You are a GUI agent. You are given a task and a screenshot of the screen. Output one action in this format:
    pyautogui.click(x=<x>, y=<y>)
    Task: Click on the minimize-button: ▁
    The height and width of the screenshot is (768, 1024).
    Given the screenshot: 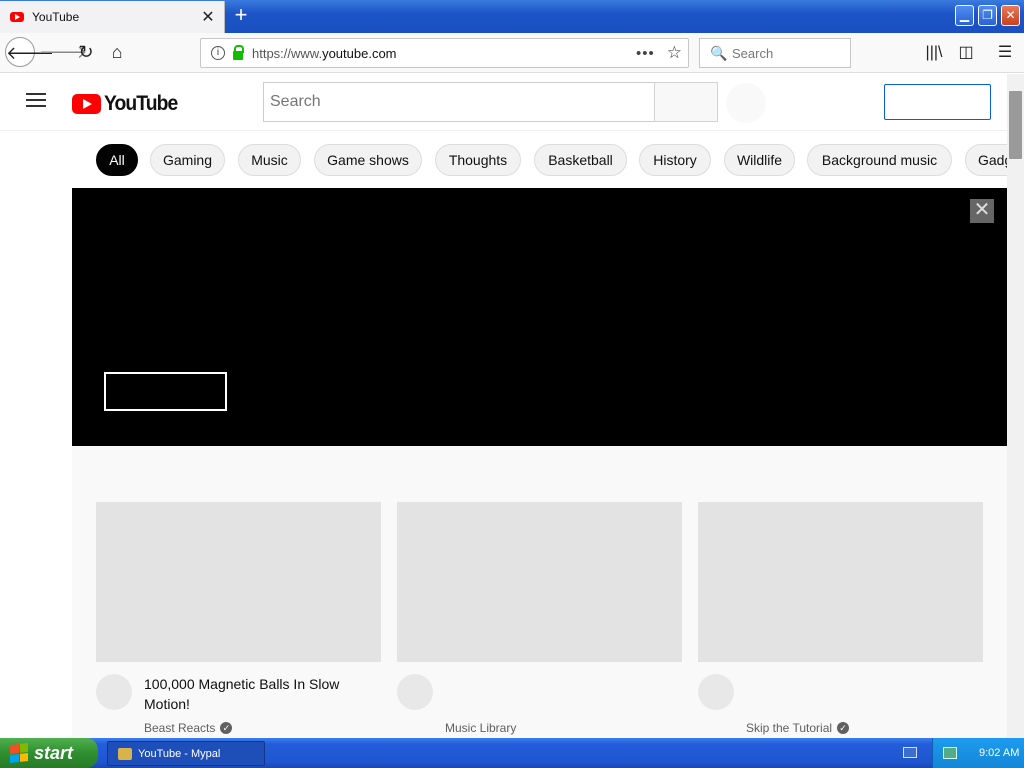 What is the action you would take?
    pyautogui.click(x=964, y=15)
    